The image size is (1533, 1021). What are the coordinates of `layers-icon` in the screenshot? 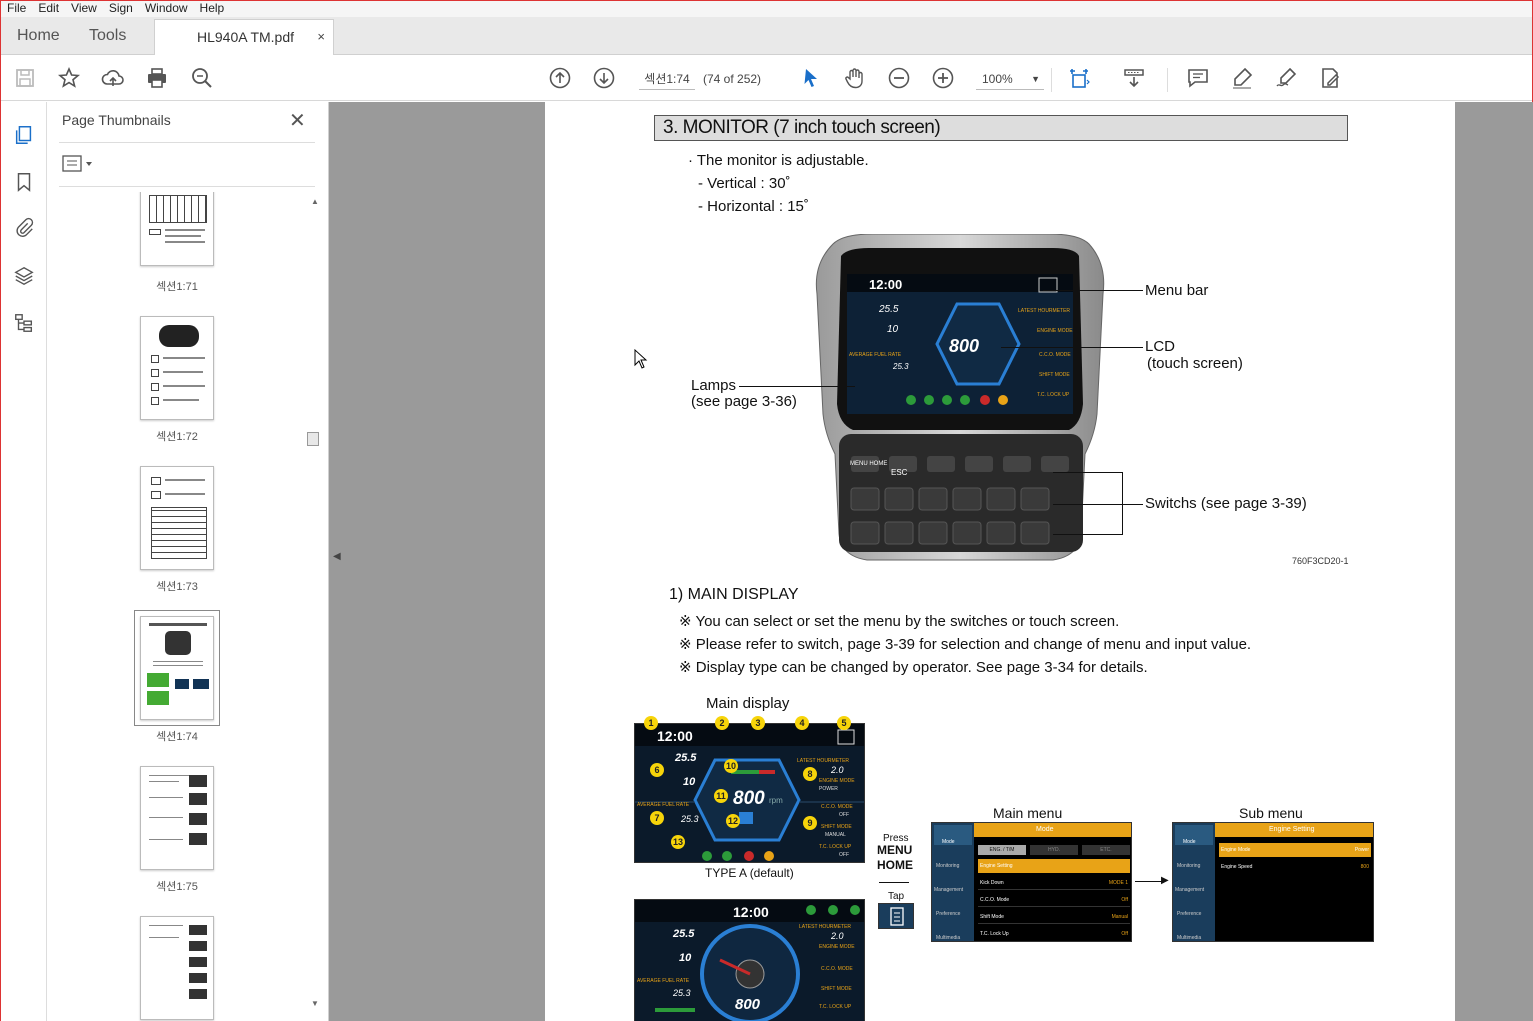 It's located at (24, 276).